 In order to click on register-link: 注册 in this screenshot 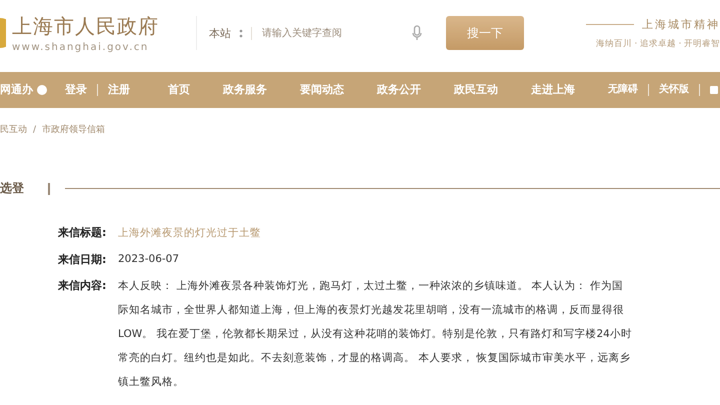, I will do `click(119, 90)`.